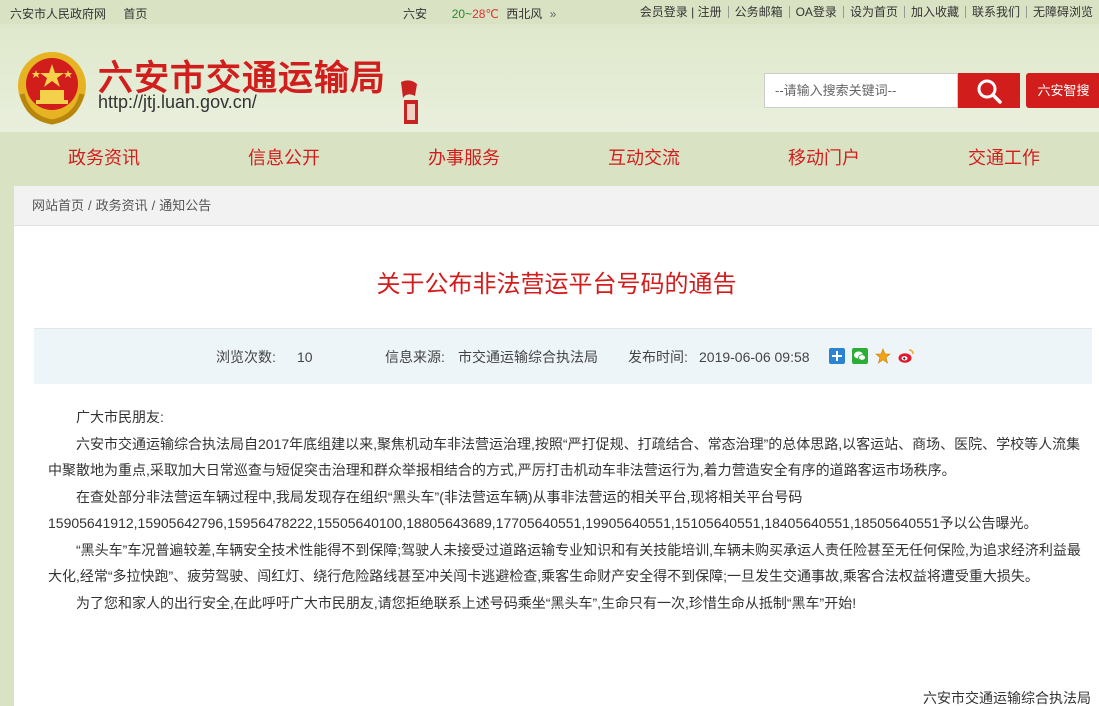  Describe the element at coordinates (1004, 157) in the screenshot. I see `nav-transport-work: 交通工作` at that location.